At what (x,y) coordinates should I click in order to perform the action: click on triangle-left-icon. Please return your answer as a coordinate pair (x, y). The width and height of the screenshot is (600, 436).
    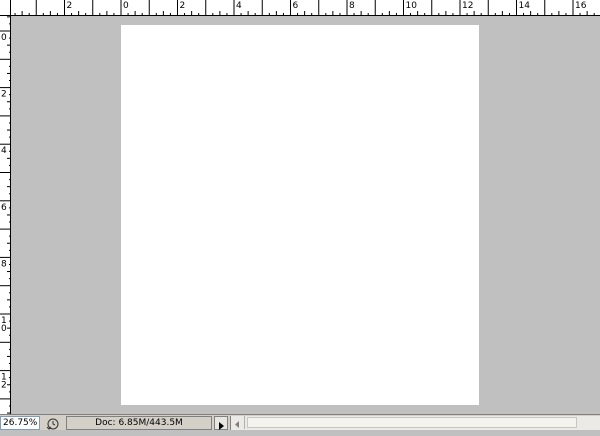
    Looking at the image, I should click on (237, 424).